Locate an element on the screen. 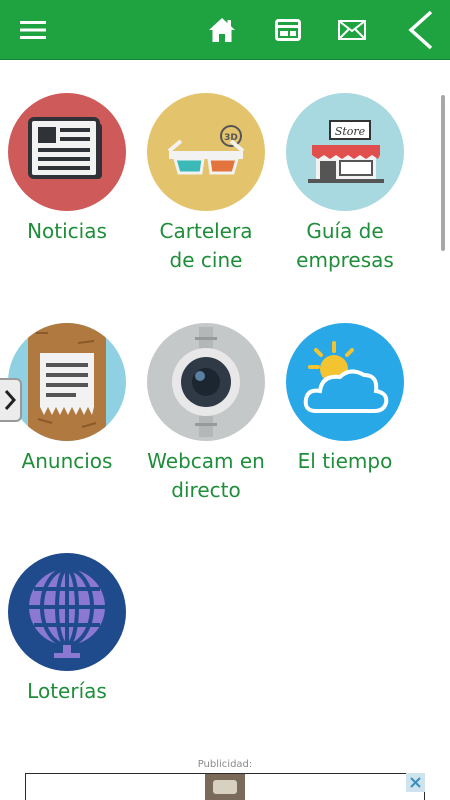 Image resolution: width=450 pixels, height=800 pixels. newspaper-icon is located at coordinates (67, 152).